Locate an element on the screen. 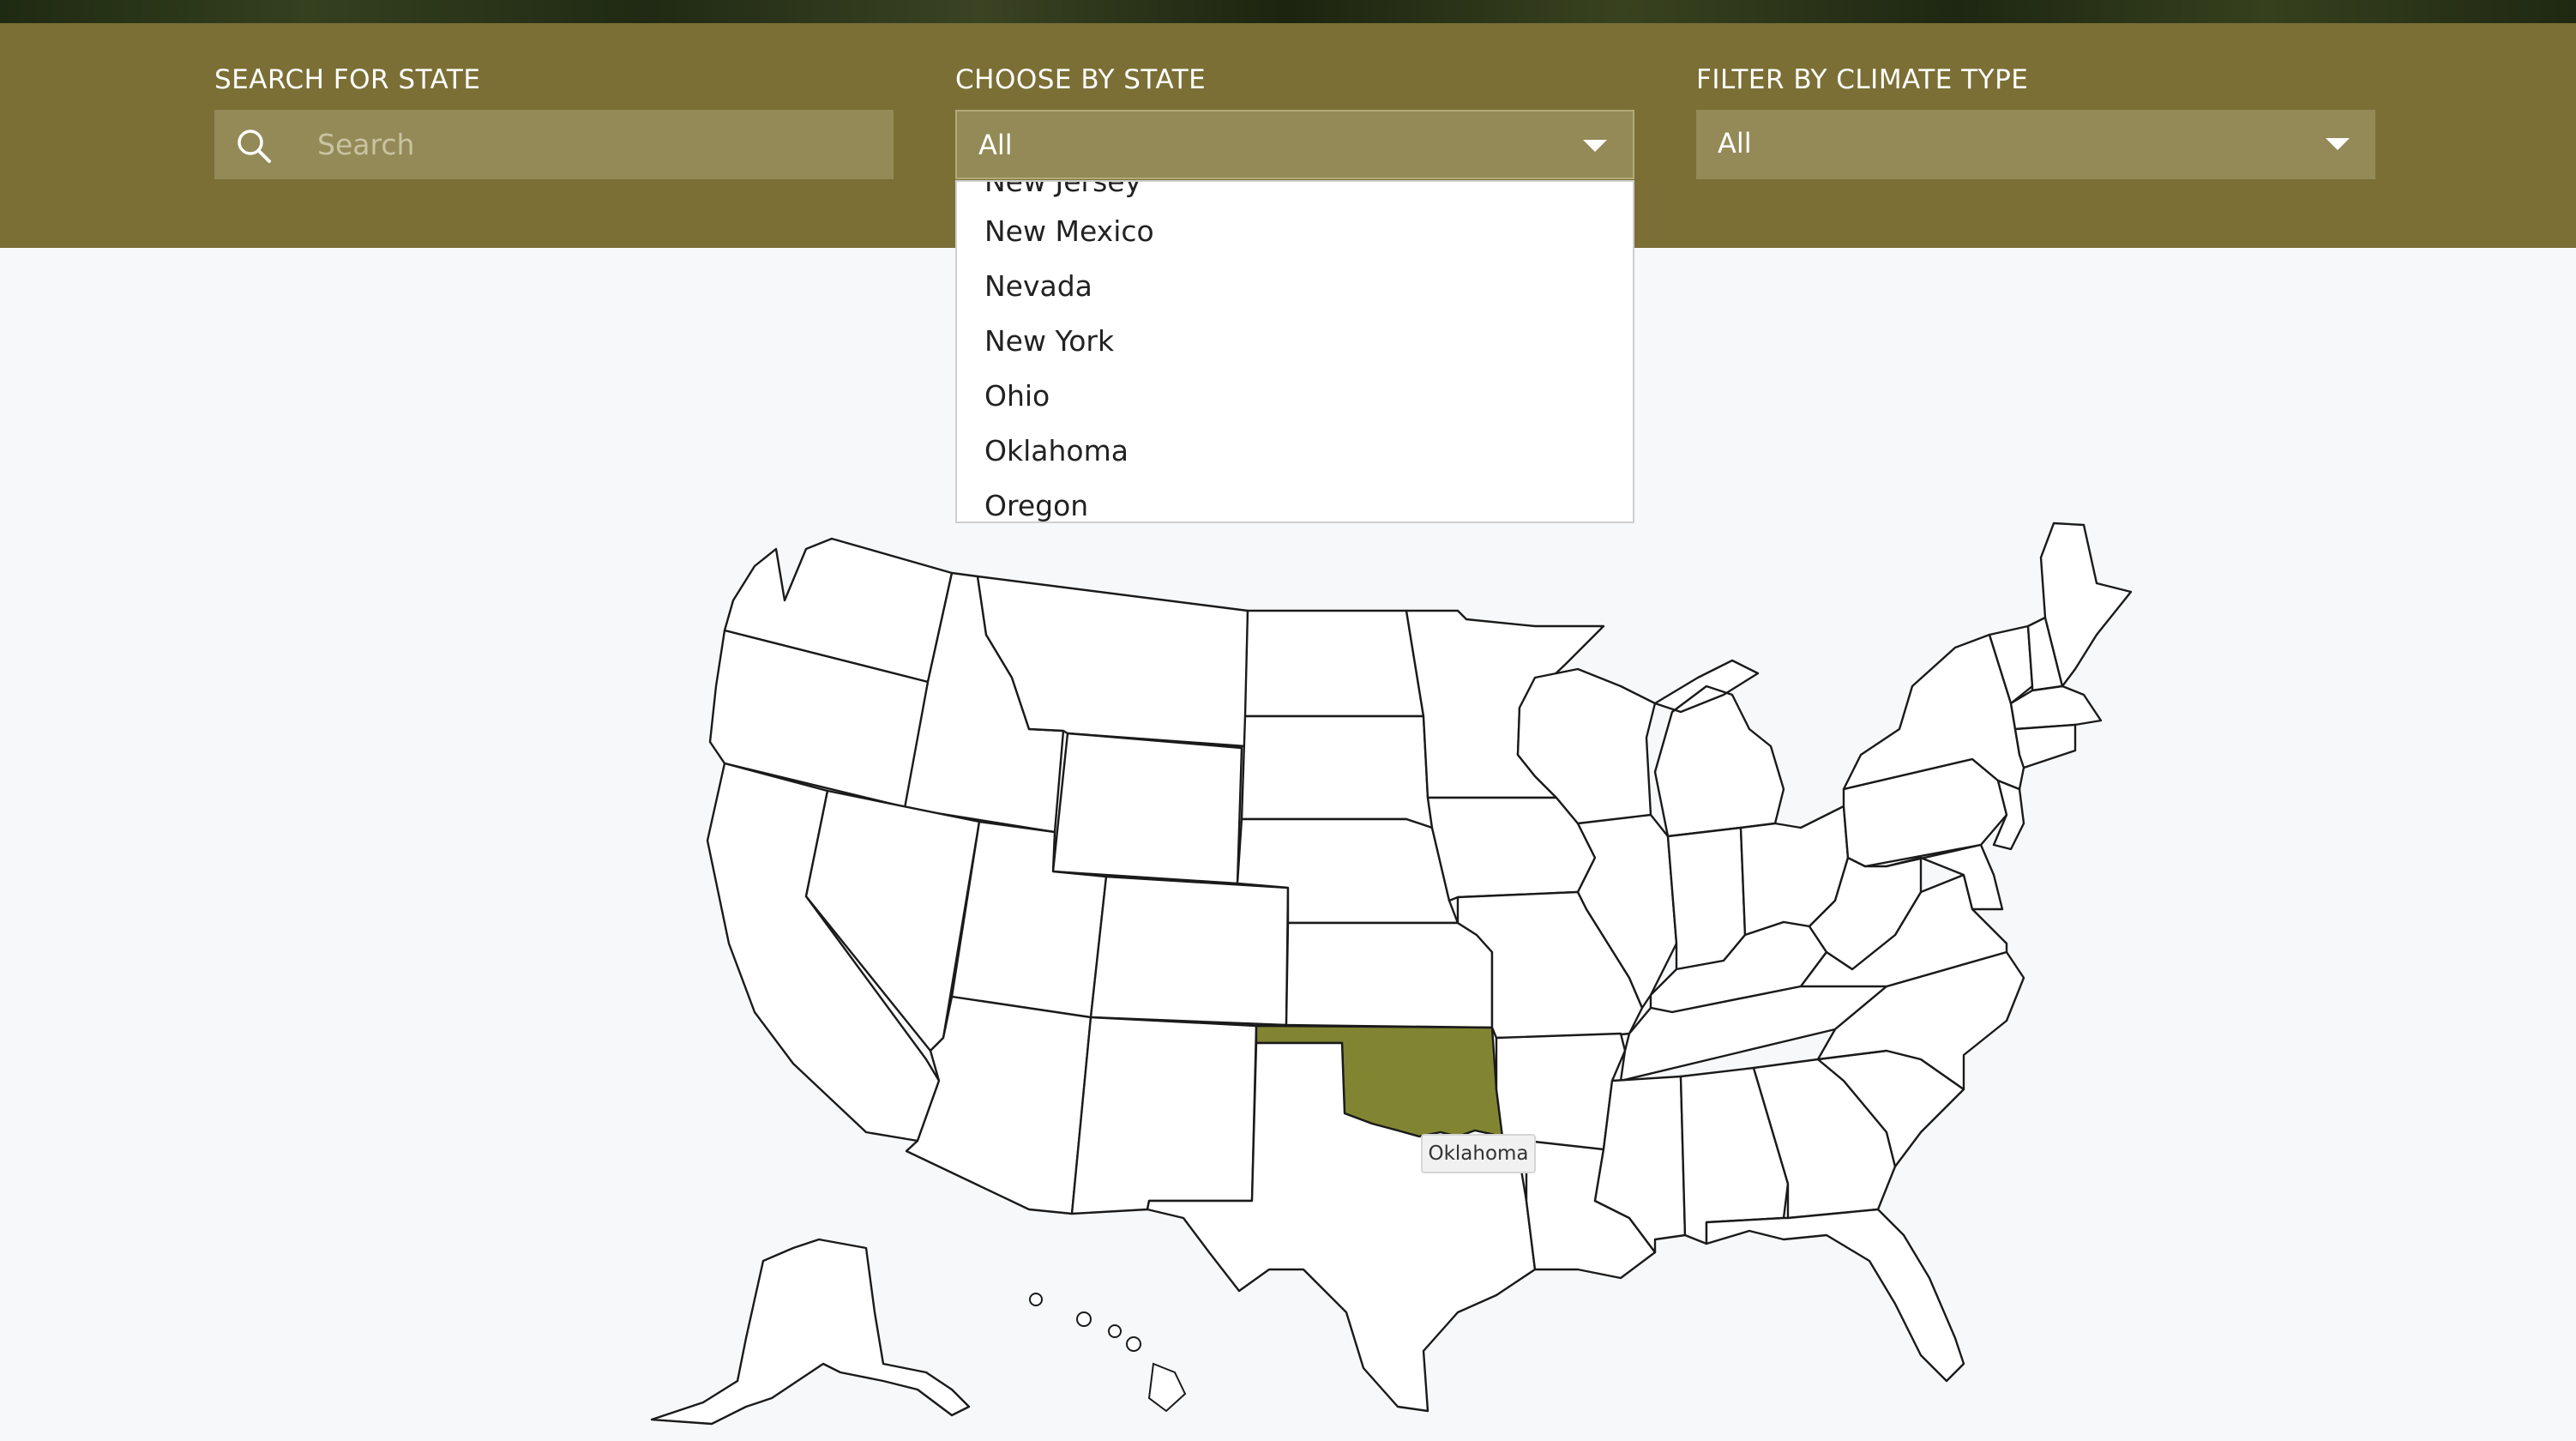 The image size is (2576, 1441). state-connecticut is located at coordinates (2045, 746).